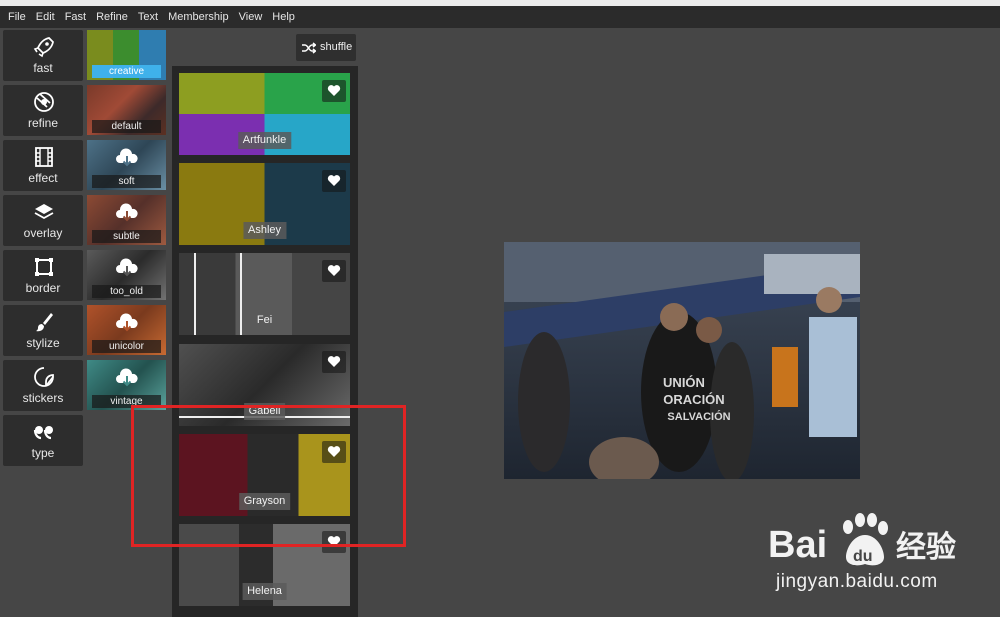  I want to click on tool-border-button: border, so click(43, 275).